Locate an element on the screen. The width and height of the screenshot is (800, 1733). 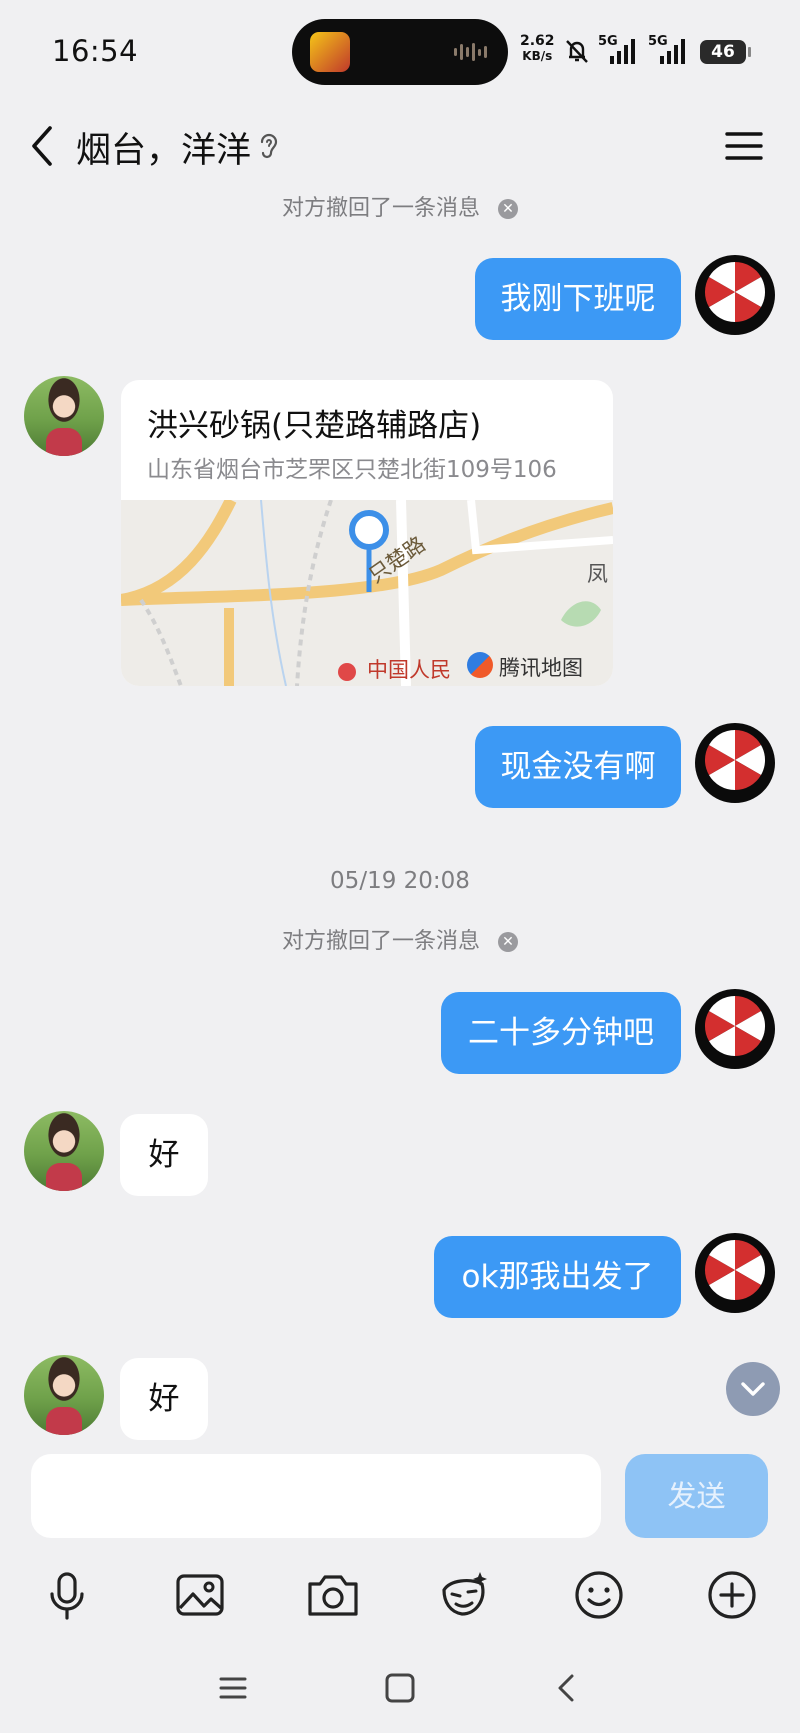
sticker-mask-icon is located at coordinates (465, 1595).